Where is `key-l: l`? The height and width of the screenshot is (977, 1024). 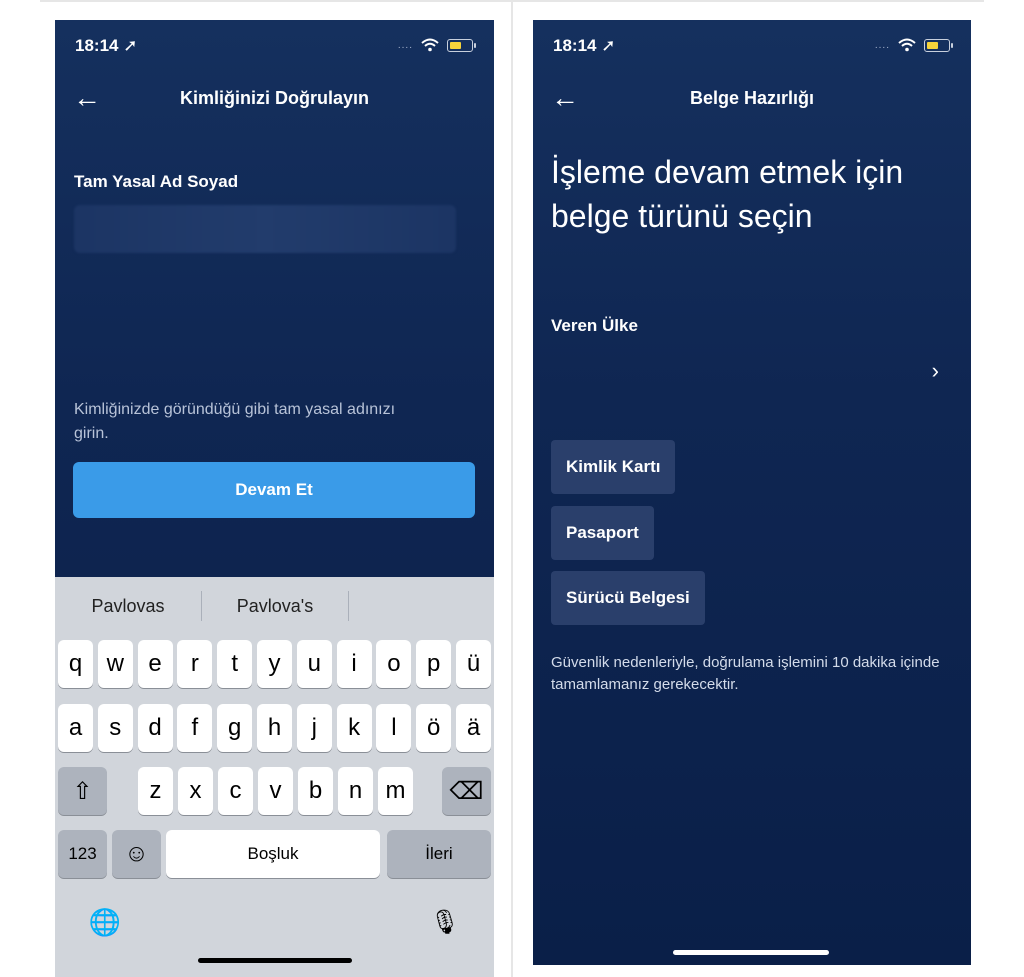 key-l: l is located at coordinates (394, 728).